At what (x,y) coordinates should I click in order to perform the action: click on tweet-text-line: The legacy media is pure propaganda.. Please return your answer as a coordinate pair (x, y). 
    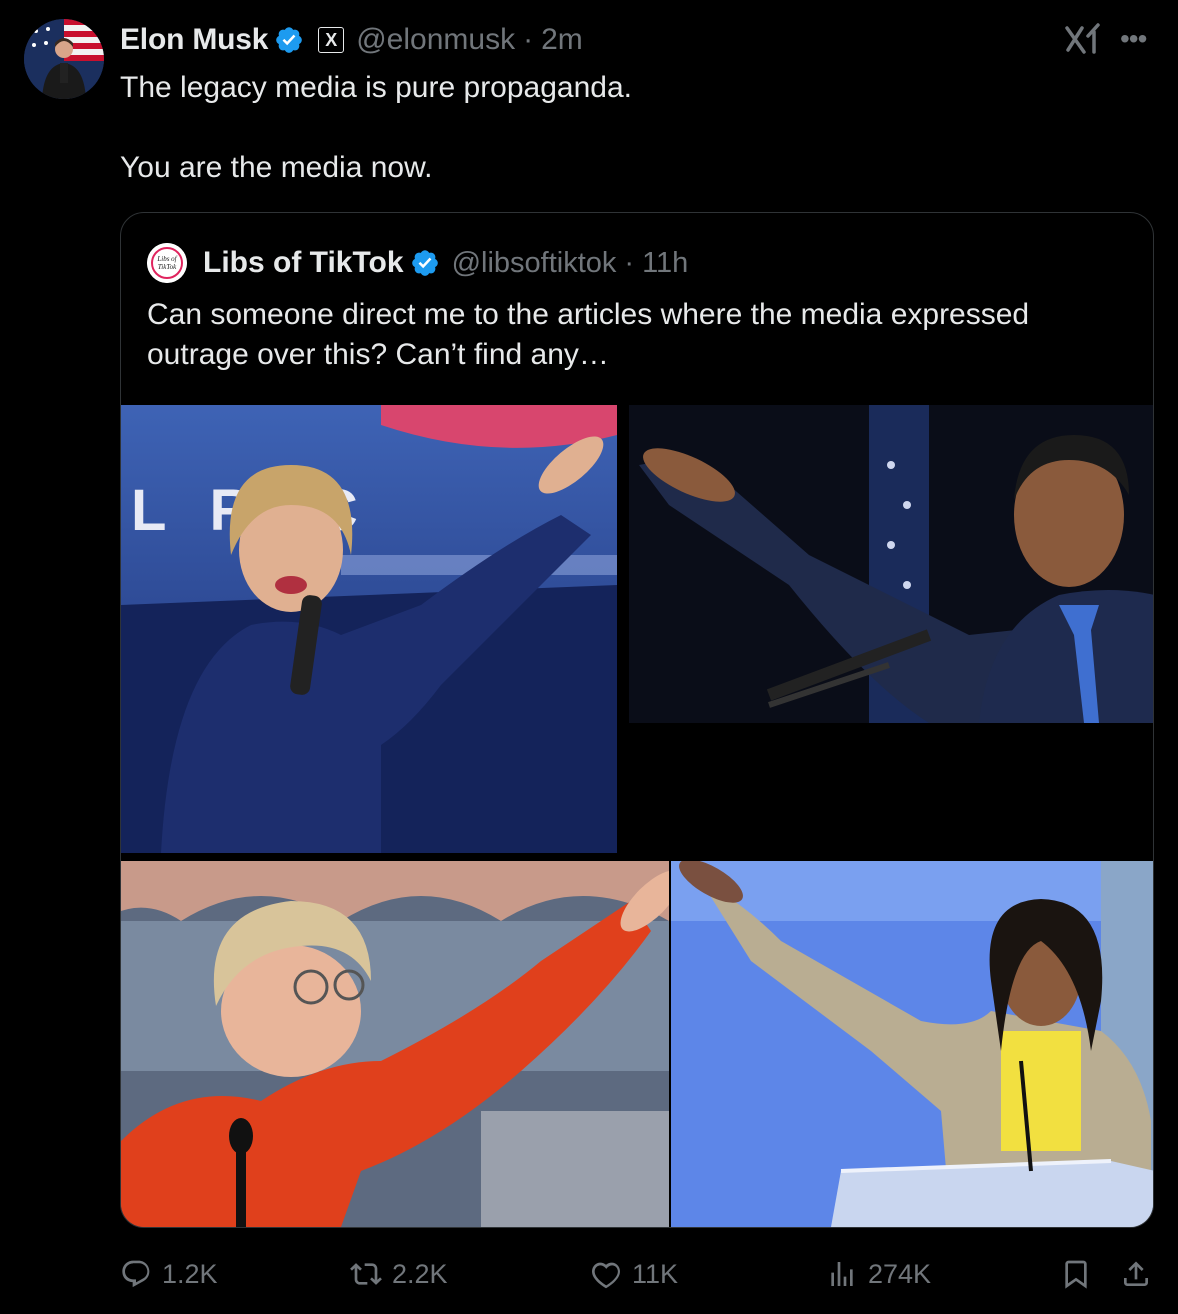
    Looking at the image, I should click on (376, 87).